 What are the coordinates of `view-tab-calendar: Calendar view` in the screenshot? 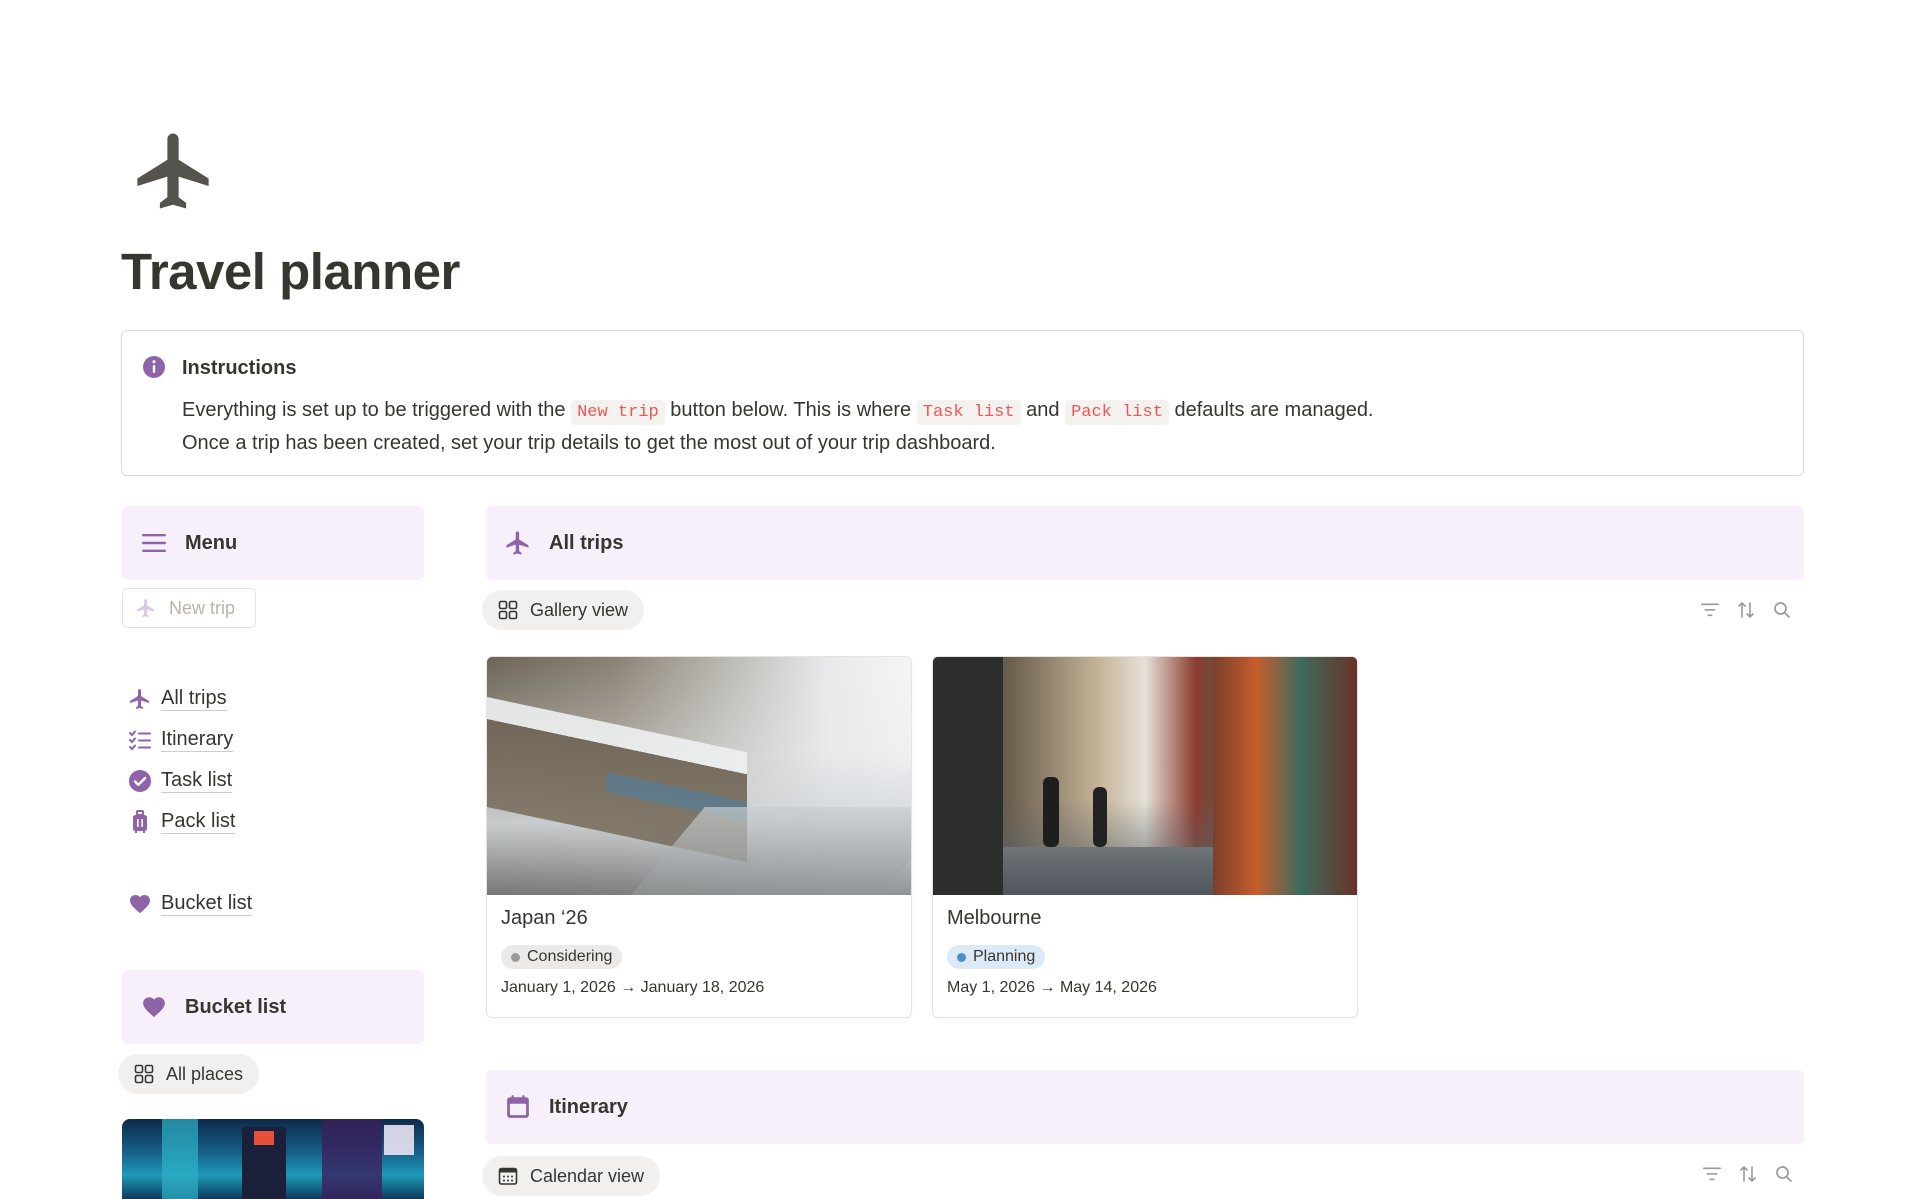 It's located at (571, 1176).